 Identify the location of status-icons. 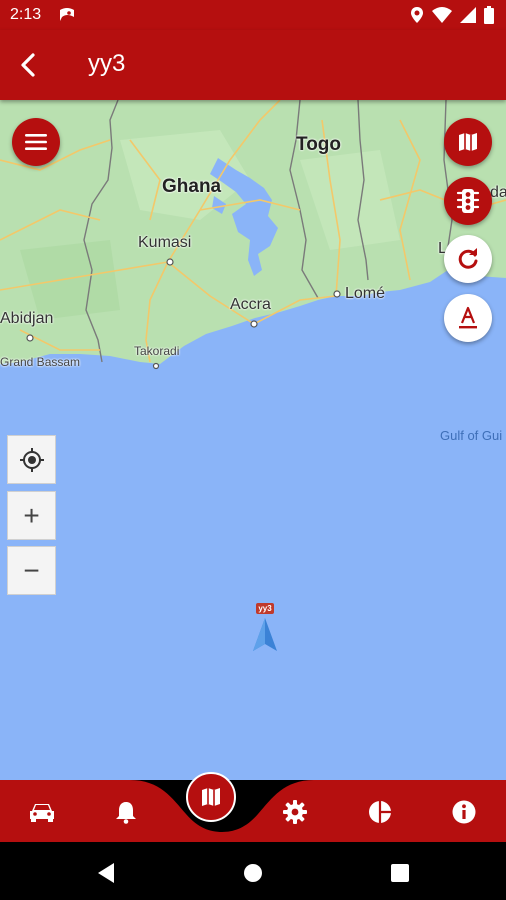
(452, 17).